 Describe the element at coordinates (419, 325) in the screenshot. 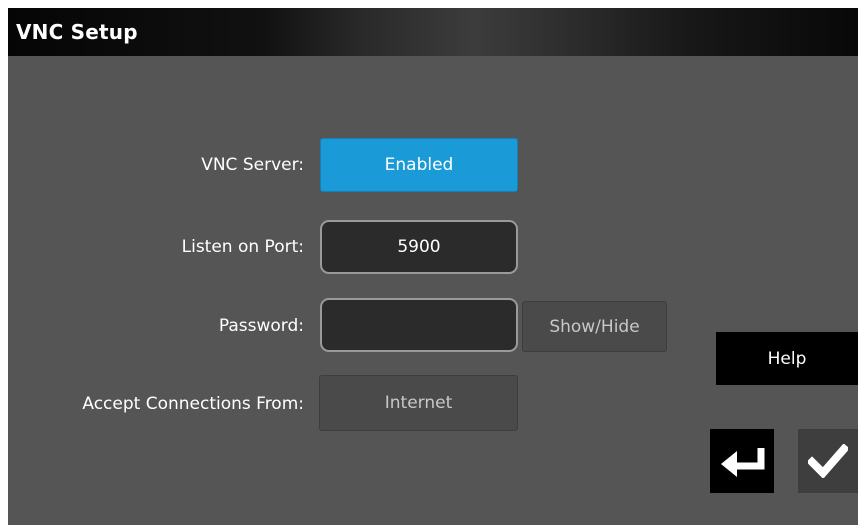

I see `password-field` at that location.